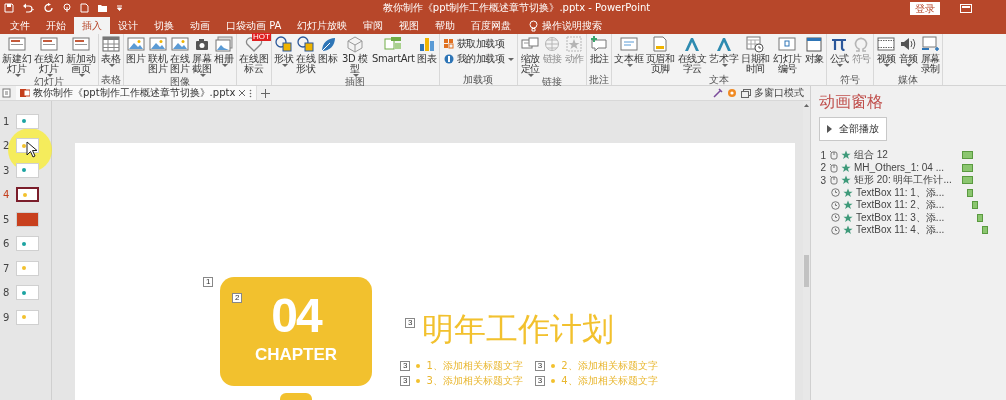  Describe the element at coordinates (306, 44) in the screenshot. I see `shapes-icon` at that location.